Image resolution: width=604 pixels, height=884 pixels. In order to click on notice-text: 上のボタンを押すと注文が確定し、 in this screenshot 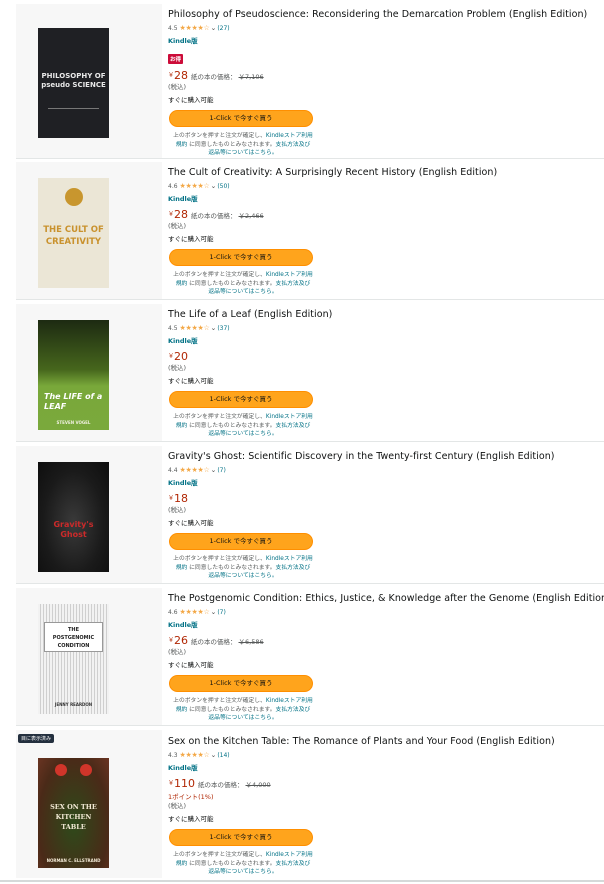, I will do `click(219, 275)`.